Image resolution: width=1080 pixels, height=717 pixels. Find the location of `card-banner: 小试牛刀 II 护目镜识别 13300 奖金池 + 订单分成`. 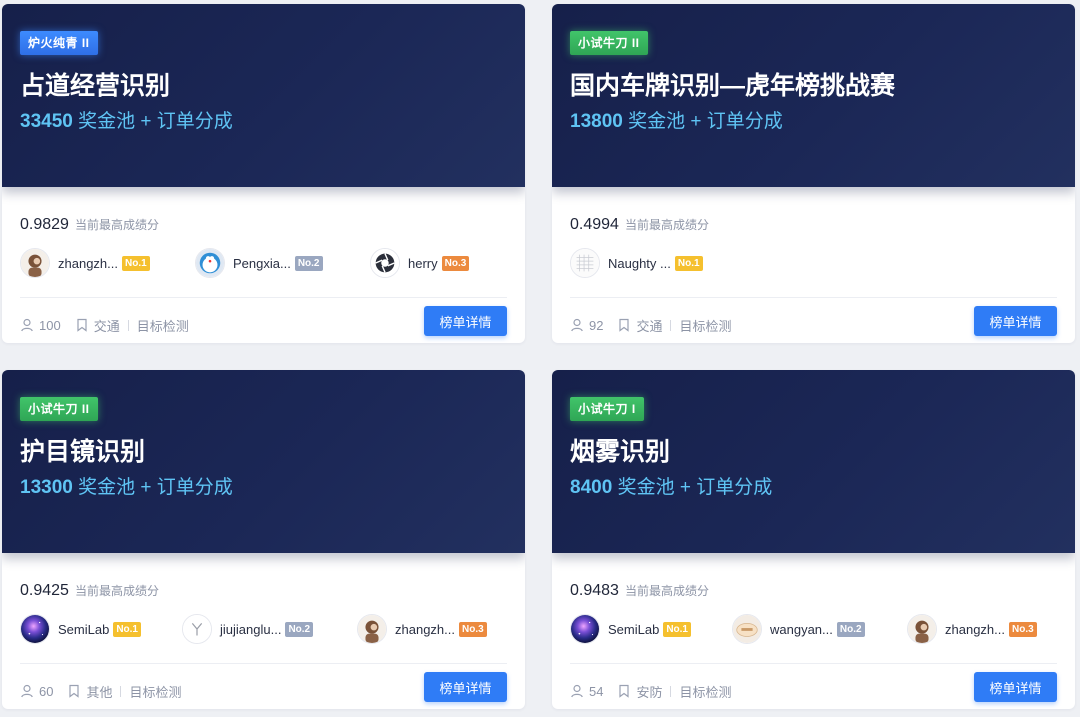

card-banner: 小试牛刀 II 护目镜识别 13300 奖金池 + 订单分成 is located at coordinates (263, 461).